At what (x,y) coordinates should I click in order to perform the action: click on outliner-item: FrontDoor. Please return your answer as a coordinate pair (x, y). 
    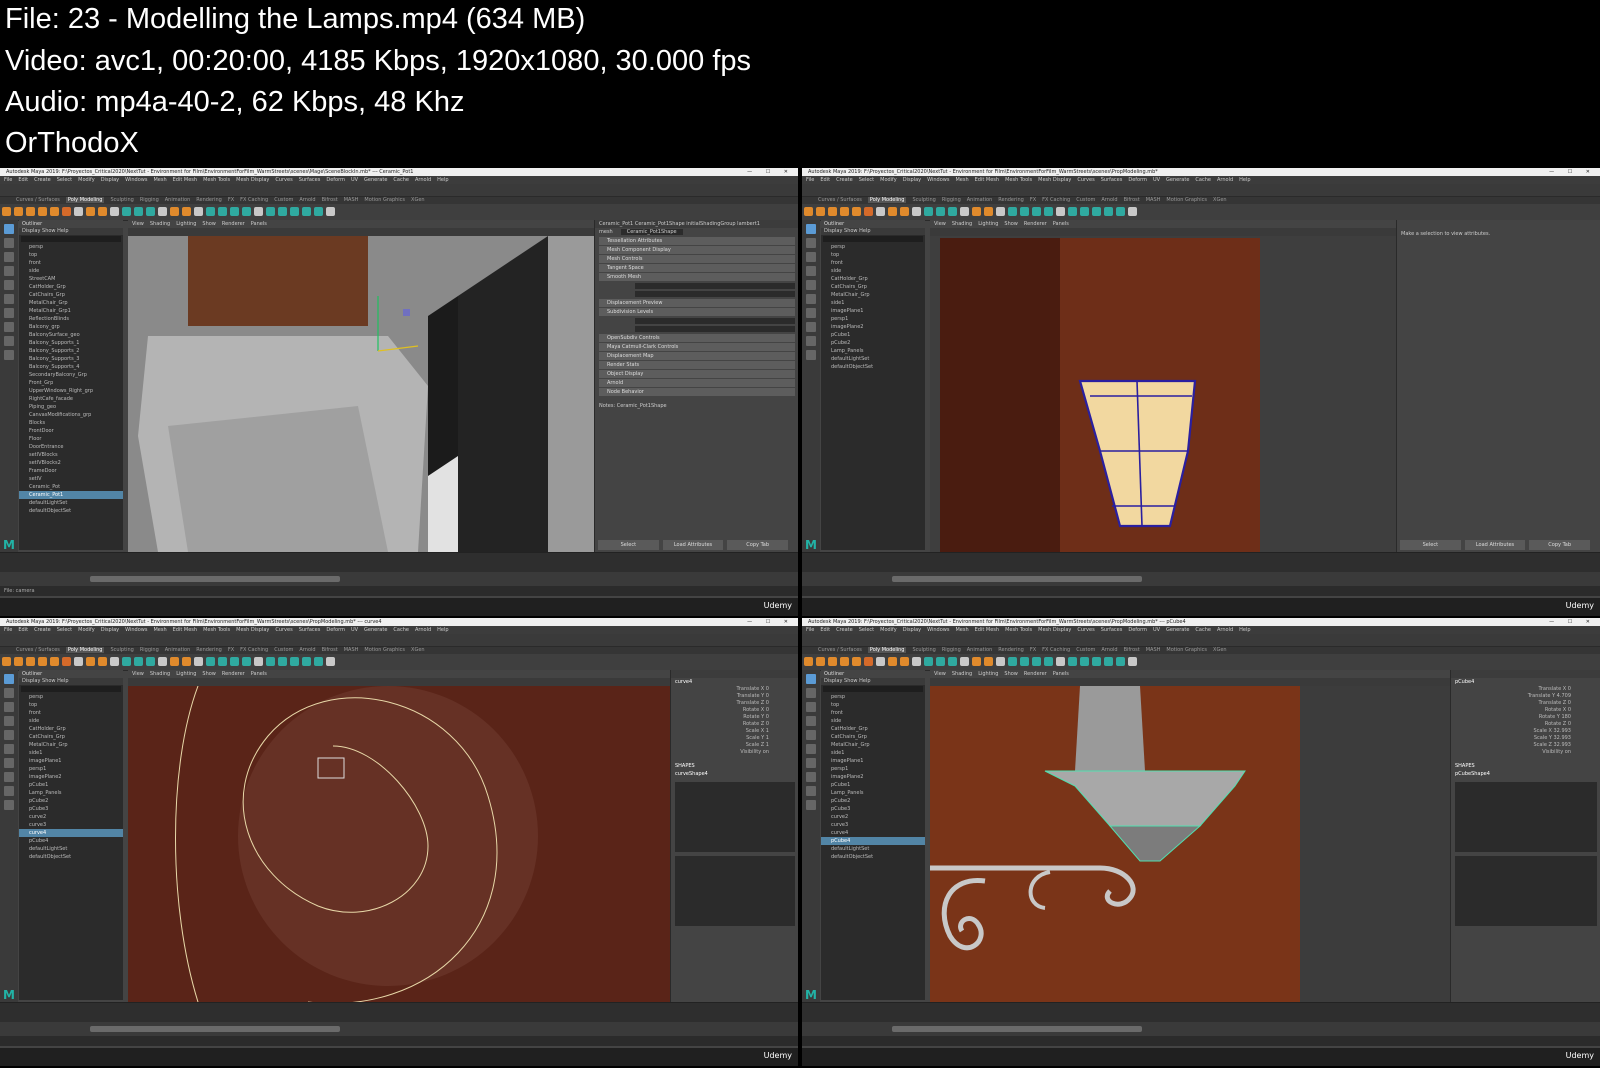
    Looking at the image, I should click on (71, 431).